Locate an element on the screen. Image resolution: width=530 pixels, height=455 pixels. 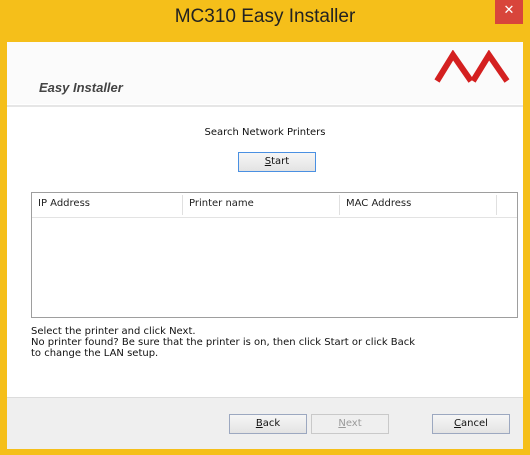
window-frame-left is located at coordinates (3, 248).